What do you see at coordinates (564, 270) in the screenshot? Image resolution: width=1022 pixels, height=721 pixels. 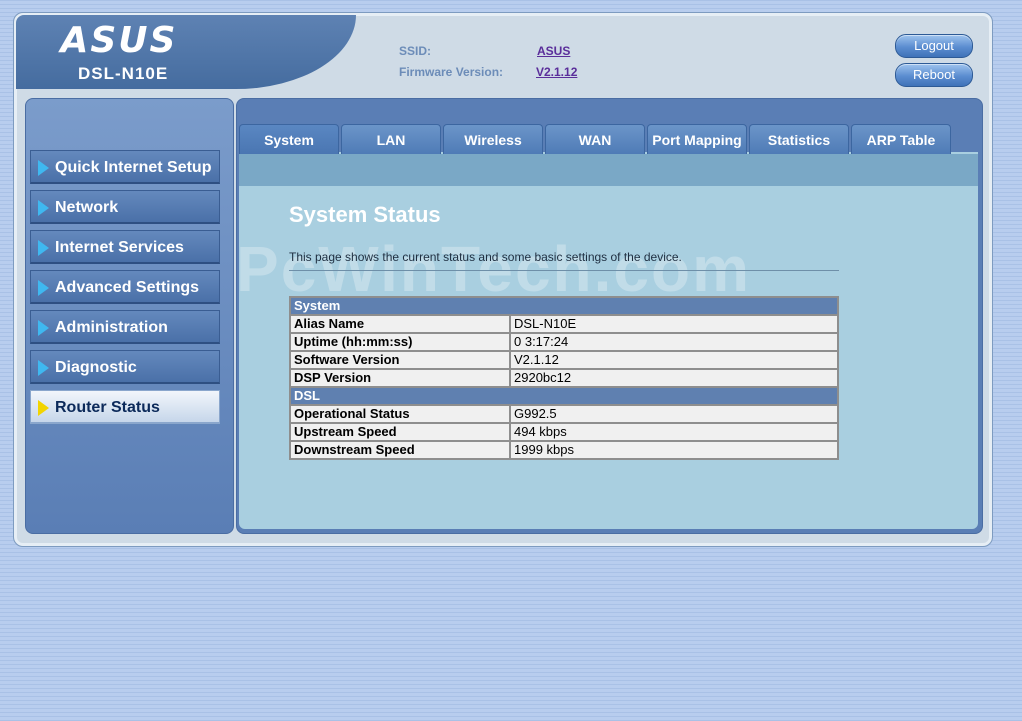 I see `divider` at bounding box center [564, 270].